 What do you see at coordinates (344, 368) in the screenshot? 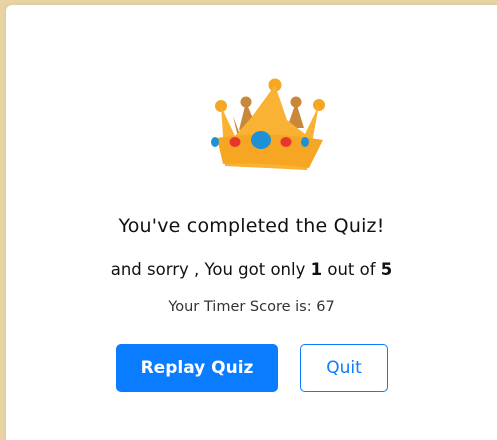
I see `quit-button: Quit` at bounding box center [344, 368].